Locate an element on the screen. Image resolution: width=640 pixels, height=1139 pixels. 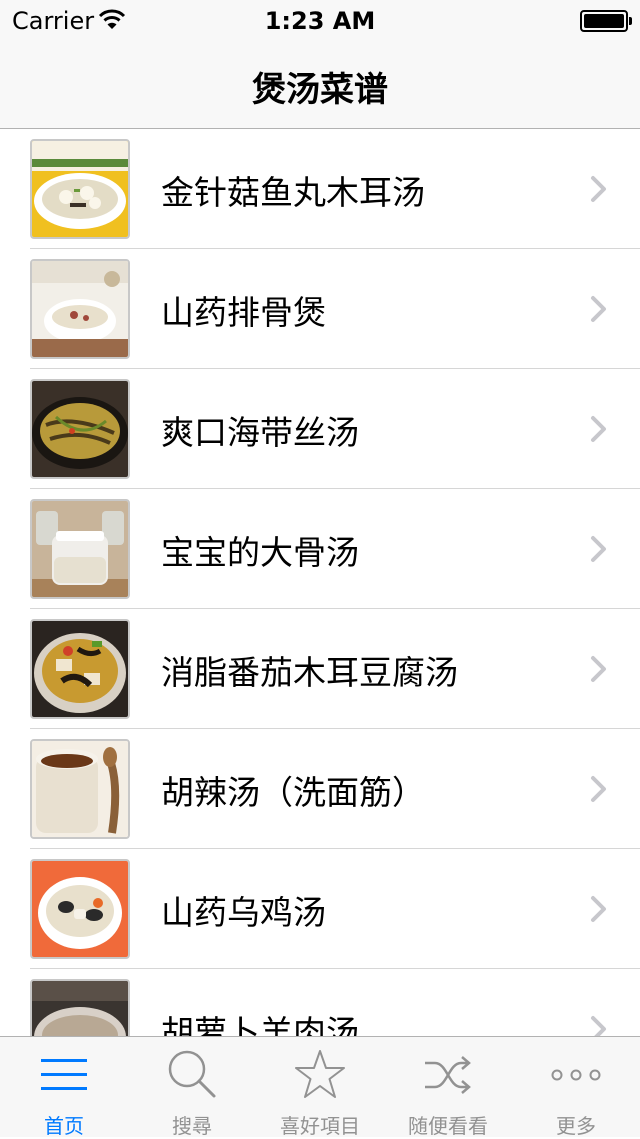
recipe-row: 胡辣汤（洗面筋） is located at coordinates (320, 789).